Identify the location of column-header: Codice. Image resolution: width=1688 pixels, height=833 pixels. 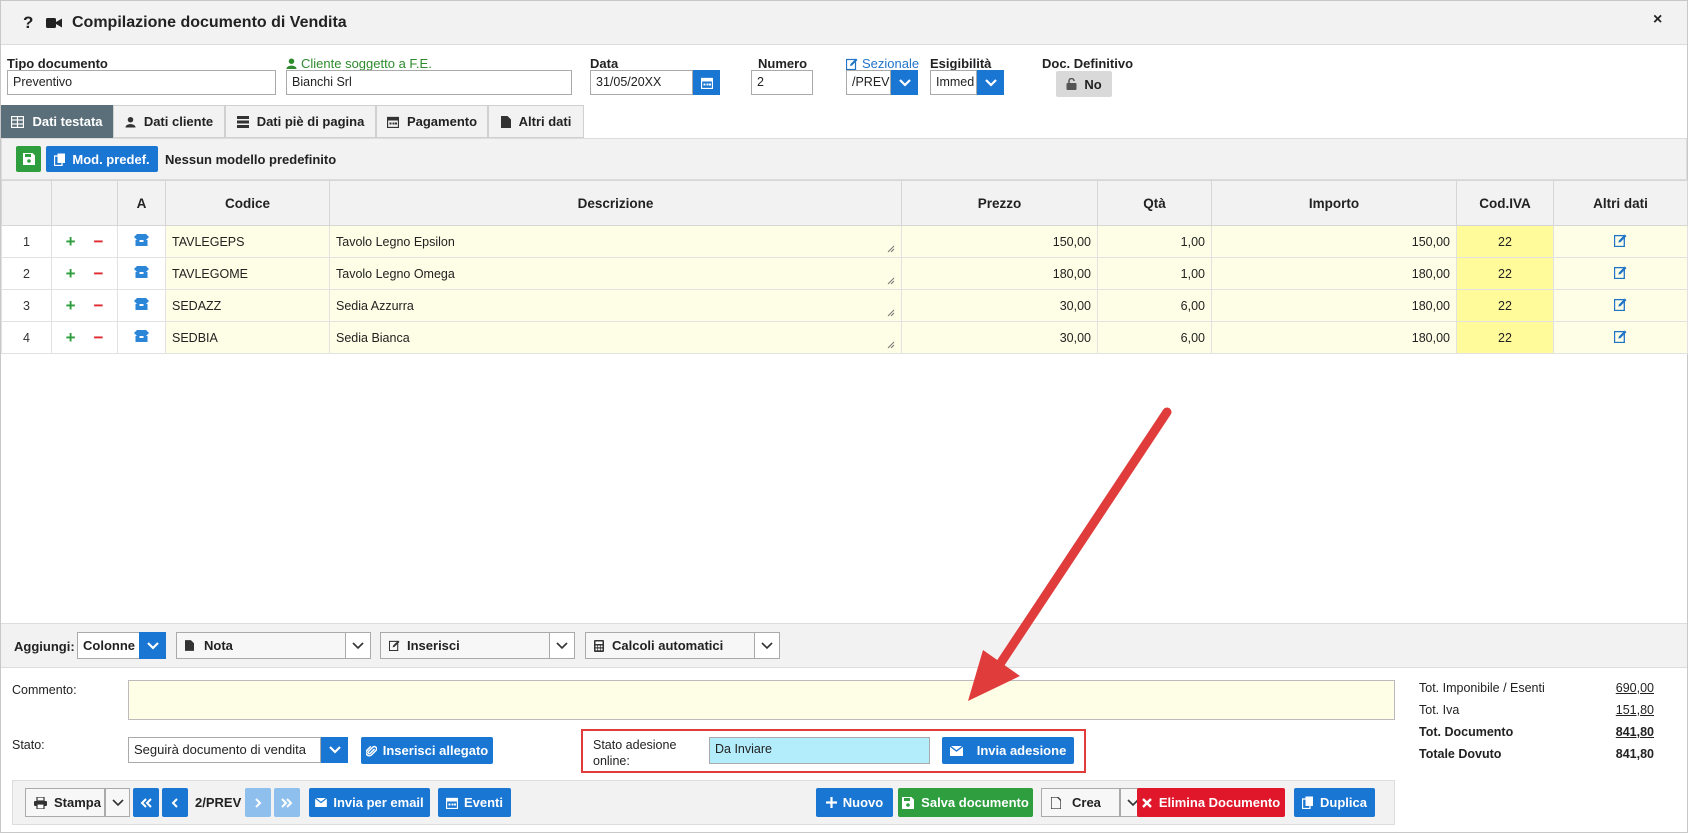
(247, 203).